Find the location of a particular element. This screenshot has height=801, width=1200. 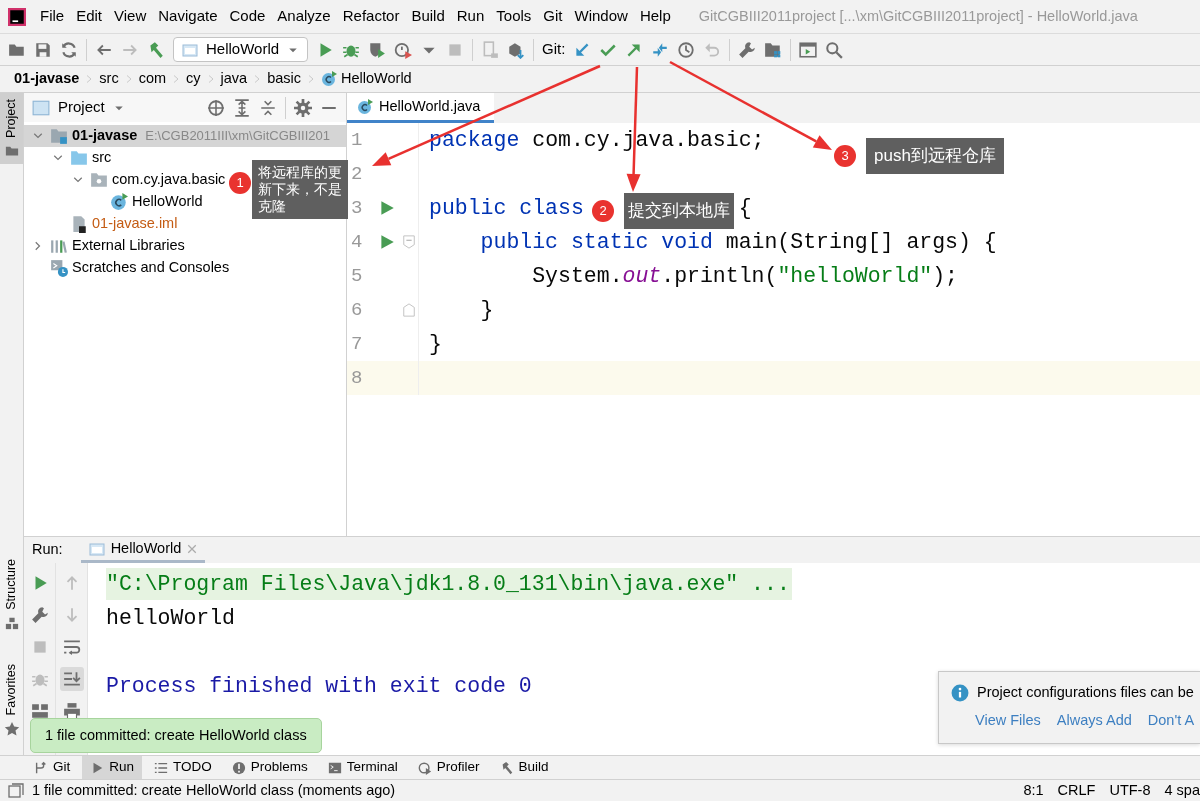

soft-wrap-icon is located at coordinates (71, 647).